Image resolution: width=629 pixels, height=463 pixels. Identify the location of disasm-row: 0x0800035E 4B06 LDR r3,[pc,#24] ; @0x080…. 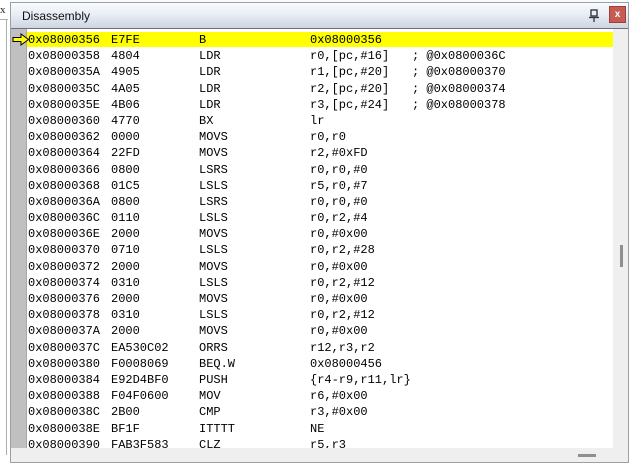
(312, 105).